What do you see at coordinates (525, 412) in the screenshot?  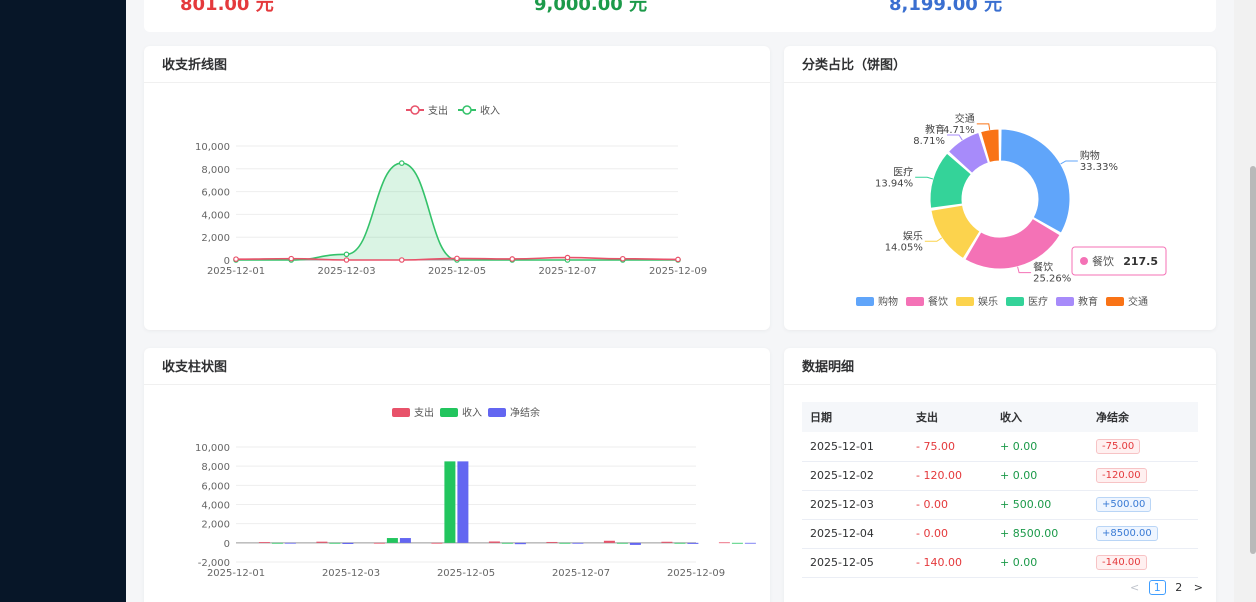 I see `legend-label: 净结余` at bounding box center [525, 412].